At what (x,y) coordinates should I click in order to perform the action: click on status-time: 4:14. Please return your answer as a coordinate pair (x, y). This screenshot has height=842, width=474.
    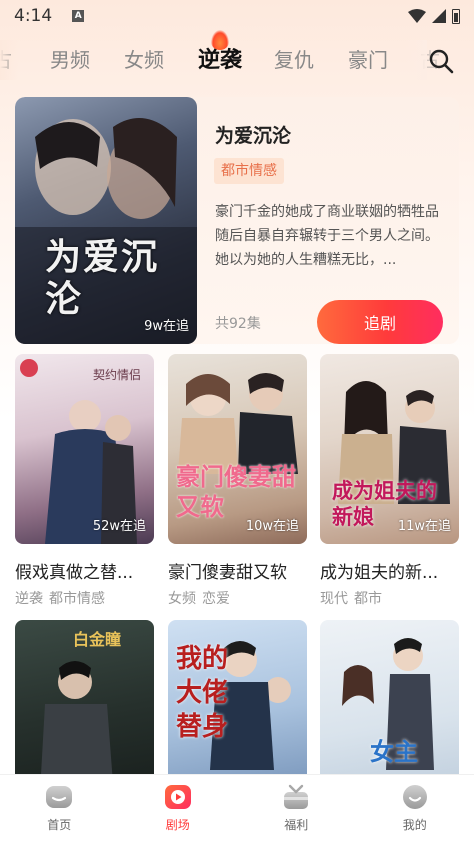
    Looking at the image, I should click on (33, 16).